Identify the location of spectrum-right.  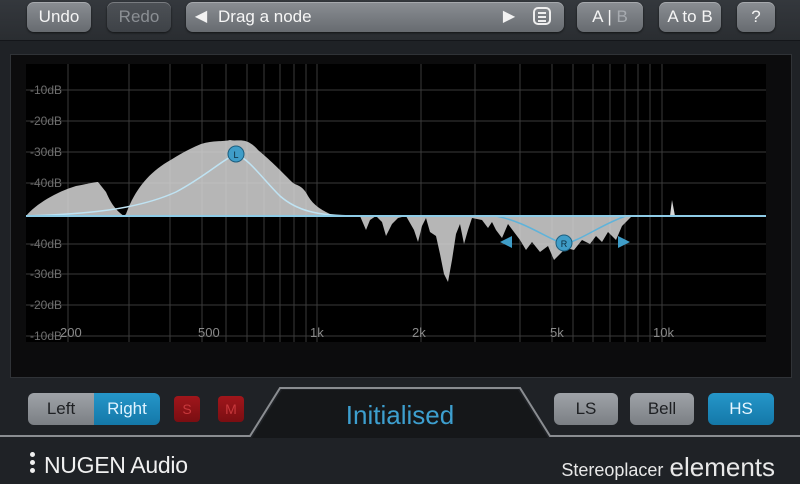
(496, 249).